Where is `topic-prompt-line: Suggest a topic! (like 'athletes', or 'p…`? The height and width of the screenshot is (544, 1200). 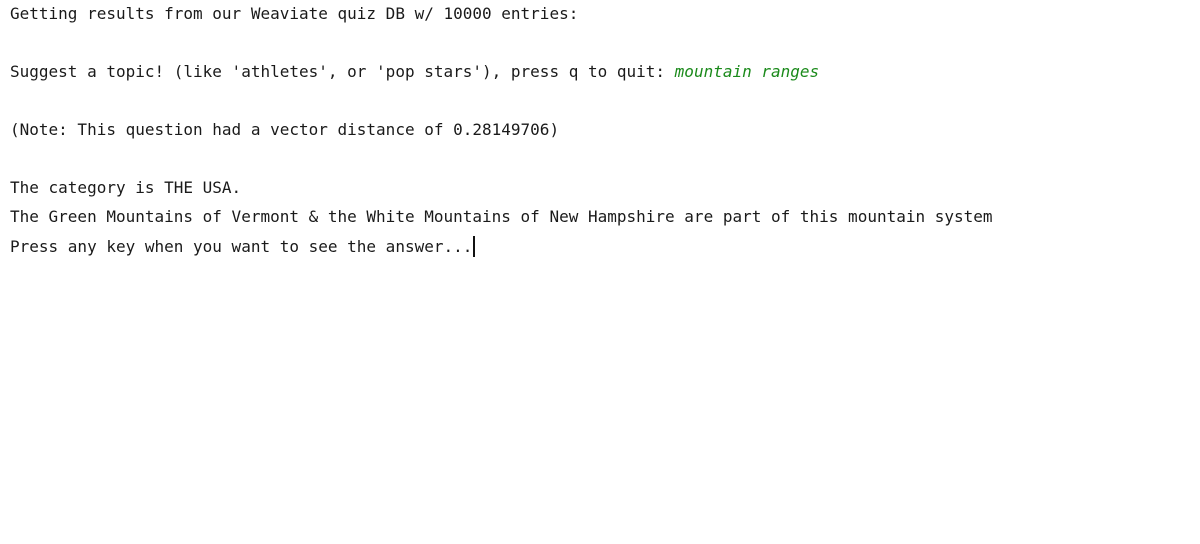 topic-prompt-line: Suggest a topic! (like 'athletes', or 'p… is located at coordinates (414, 72).